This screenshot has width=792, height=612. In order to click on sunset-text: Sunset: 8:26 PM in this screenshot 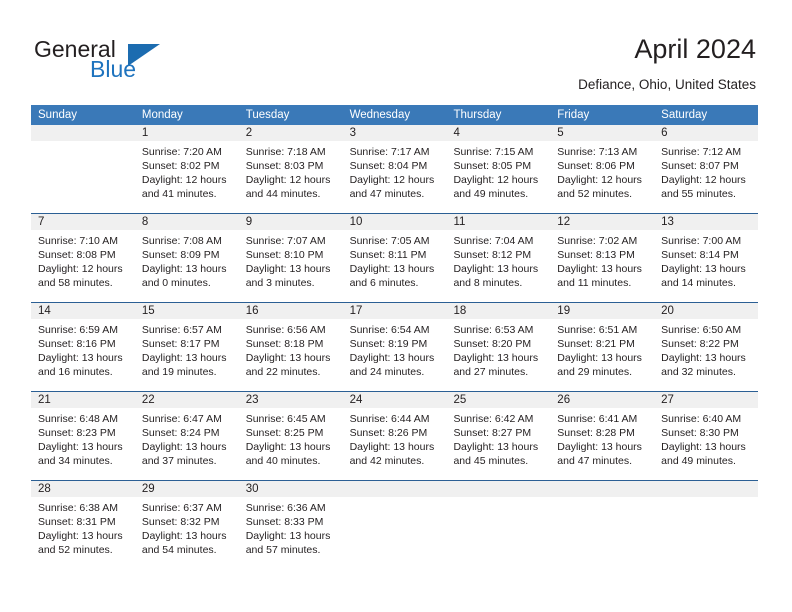, I will do `click(388, 433)`.